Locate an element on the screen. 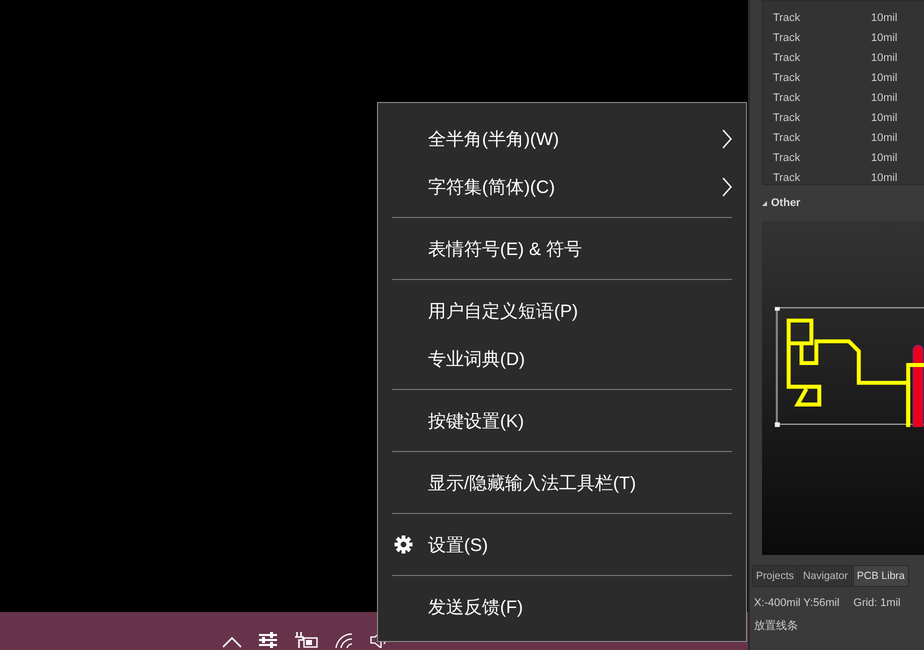 The image size is (924, 650). menu-item: 发送反馈(F) is located at coordinates (562, 607).